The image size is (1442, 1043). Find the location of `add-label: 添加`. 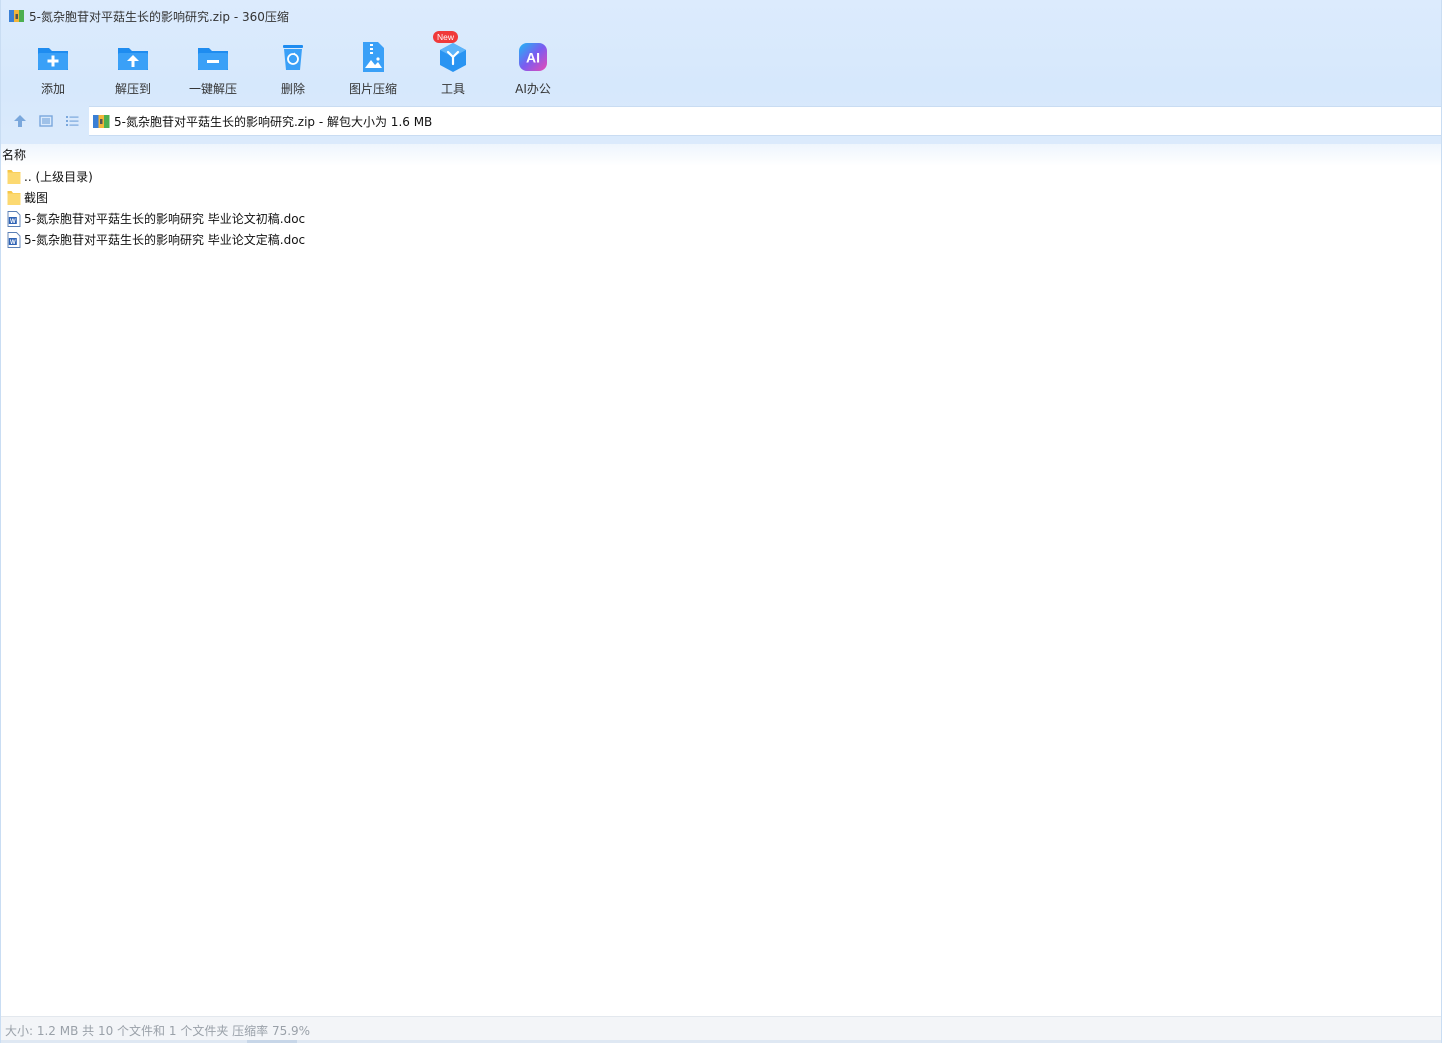

add-label: 添加 is located at coordinates (52, 89).